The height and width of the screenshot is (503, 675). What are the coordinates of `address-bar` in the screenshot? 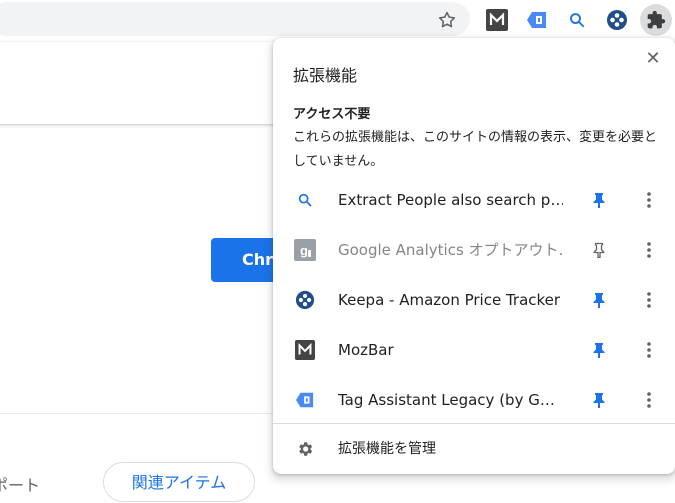 It's located at (235, 19).